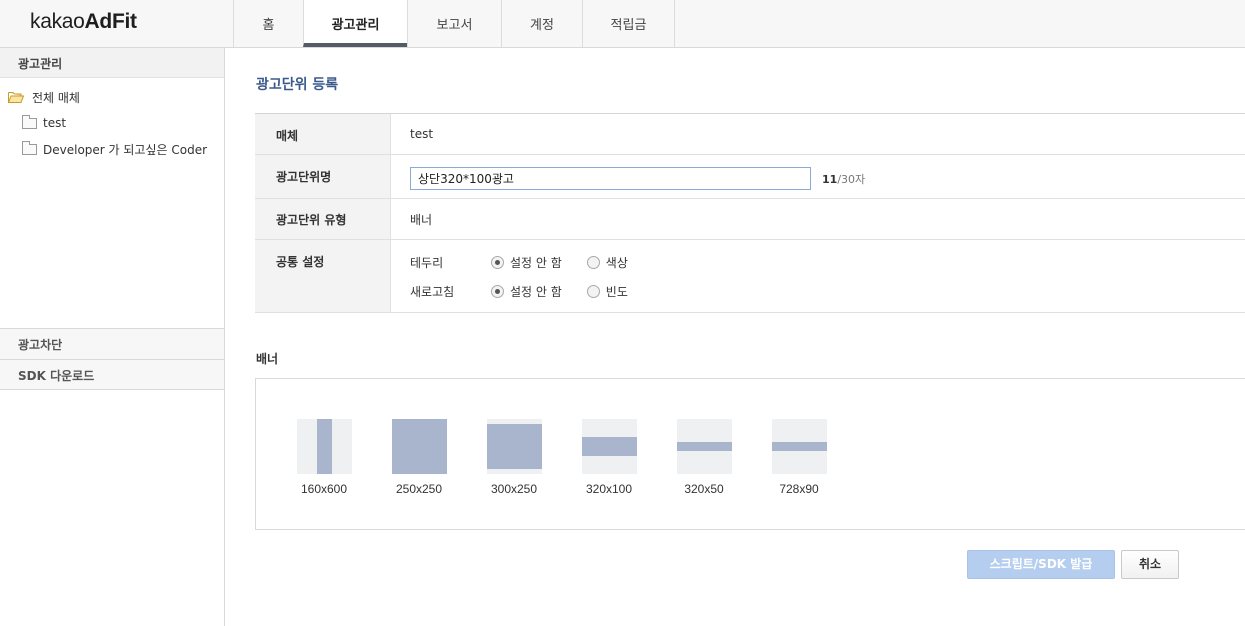  What do you see at coordinates (818, 176) in the screenshot?
I see `ad-unit-name-cell: 11/30자` at bounding box center [818, 176].